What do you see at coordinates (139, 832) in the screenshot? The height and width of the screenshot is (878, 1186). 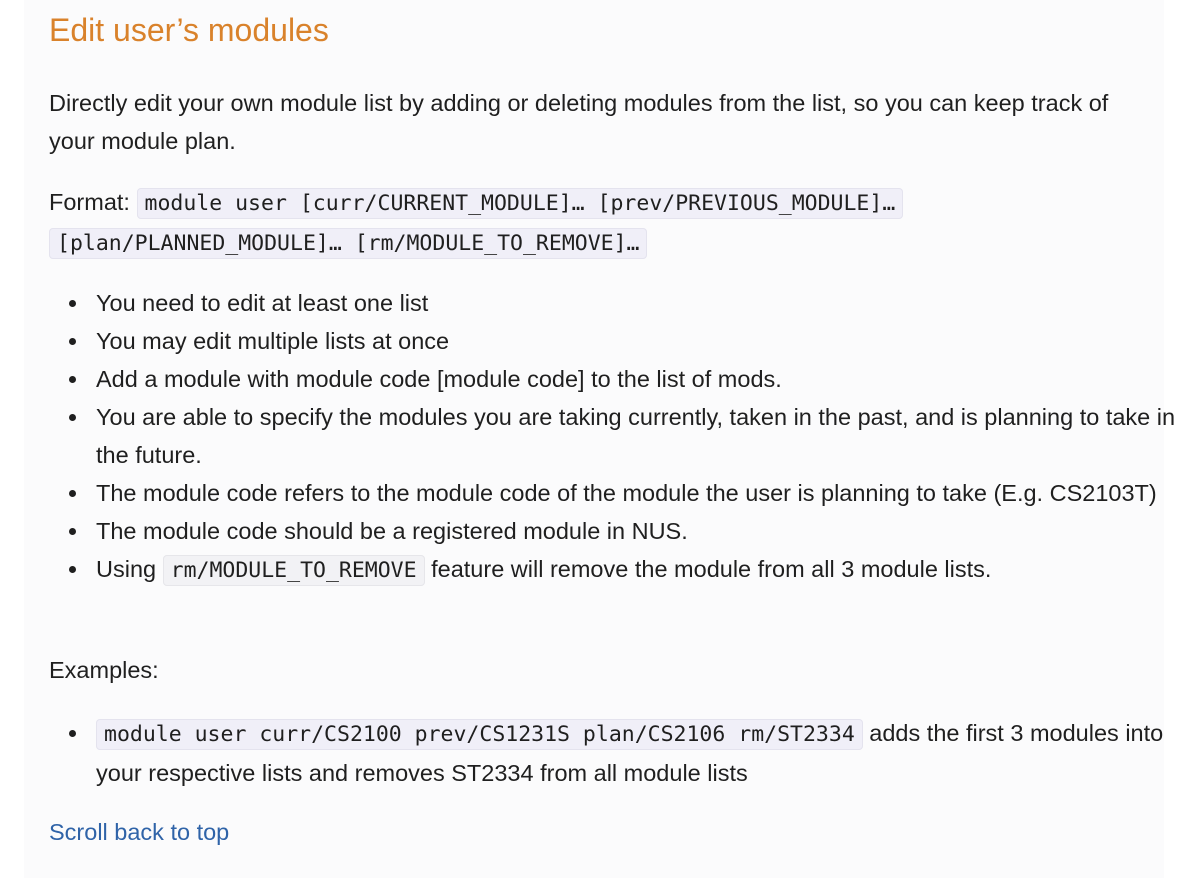 I see `scroll-back-to-top-link: Scroll back to top` at bounding box center [139, 832].